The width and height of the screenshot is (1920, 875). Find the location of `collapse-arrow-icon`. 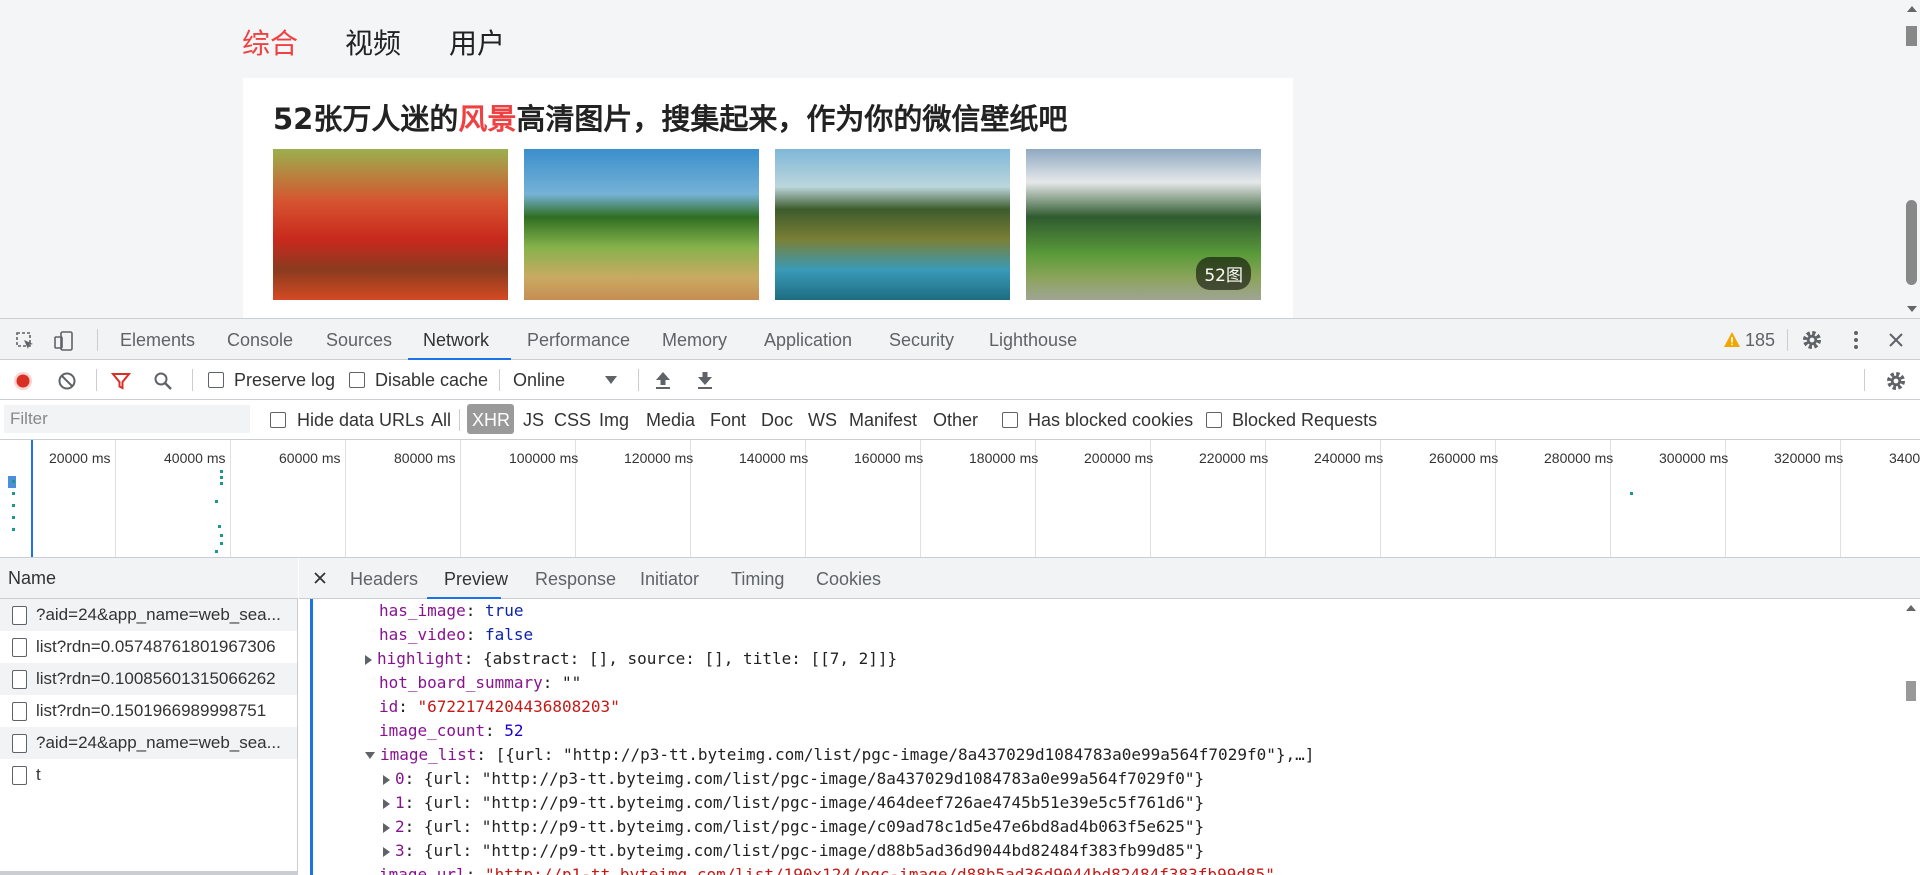

collapse-arrow-icon is located at coordinates (370, 755).